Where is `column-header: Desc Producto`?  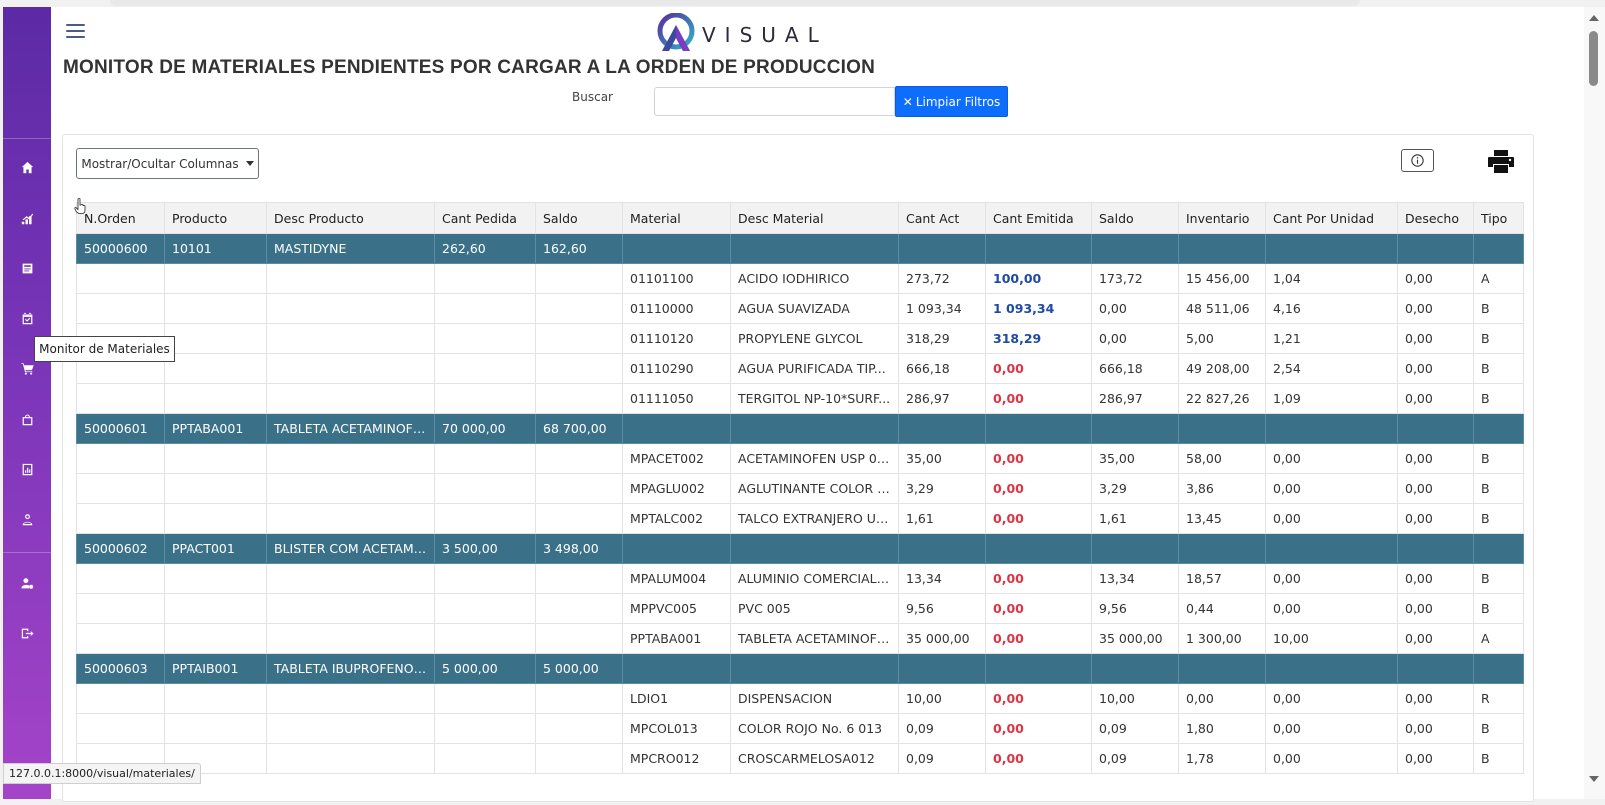
column-header: Desc Producto is located at coordinates (350, 218).